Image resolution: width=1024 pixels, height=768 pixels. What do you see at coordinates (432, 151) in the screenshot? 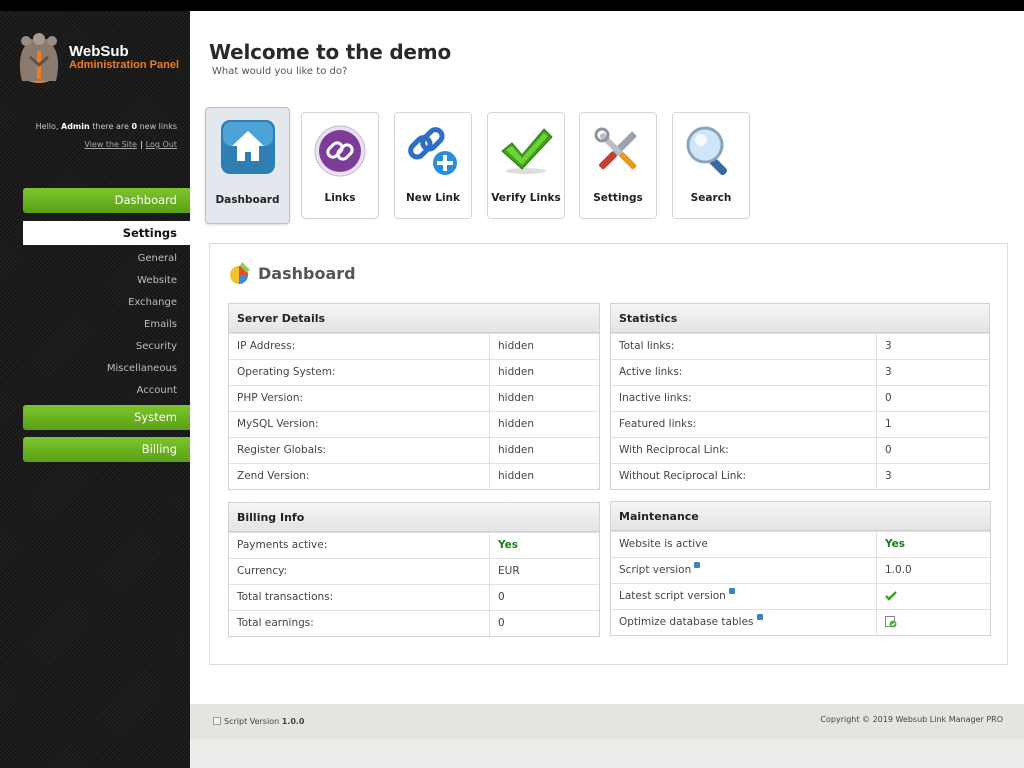
I see `new-link-icon` at bounding box center [432, 151].